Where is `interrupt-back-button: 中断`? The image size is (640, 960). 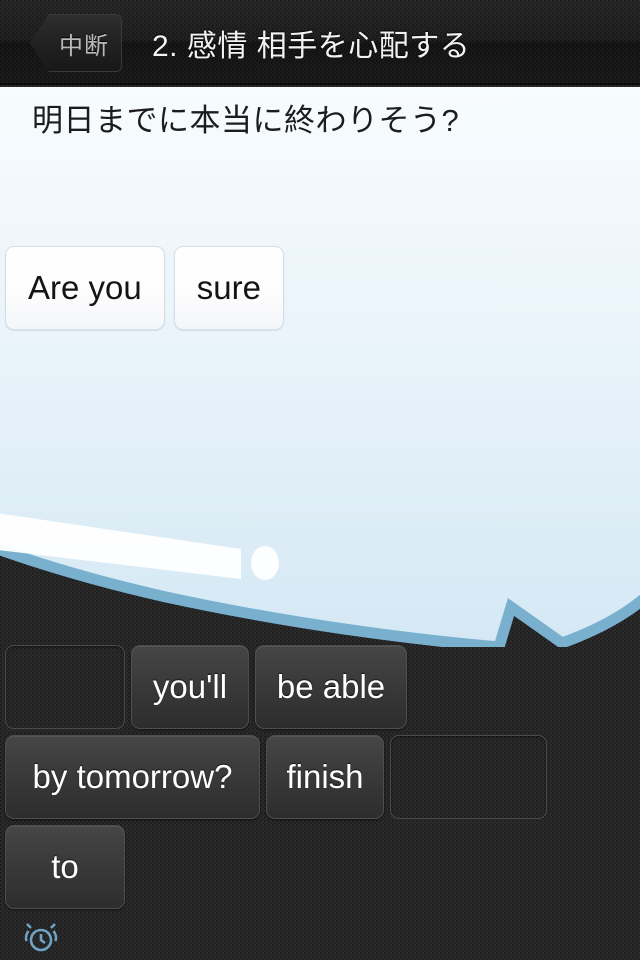 interrupt-back-button: 中断 is located at coordinates (76, 43).